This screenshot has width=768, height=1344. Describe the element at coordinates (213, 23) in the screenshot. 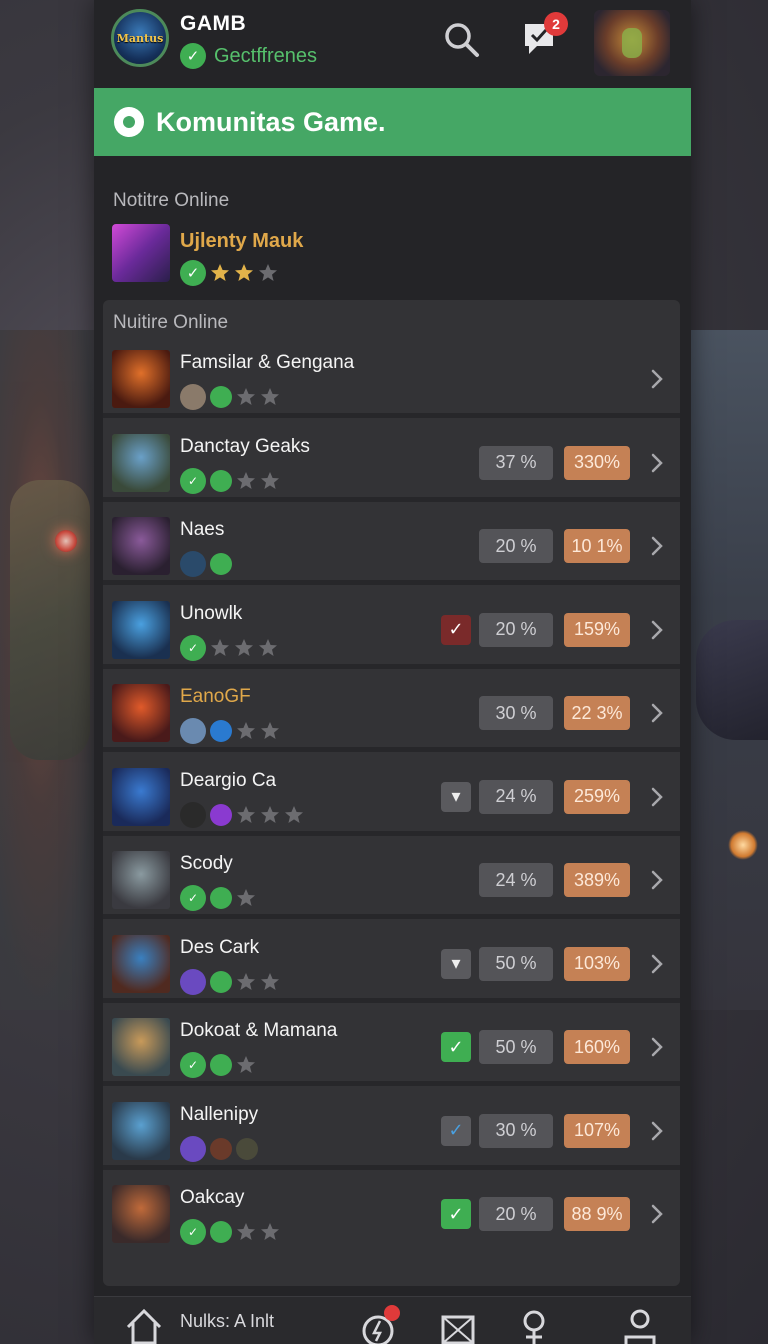

I see `app-title: GAMB` at that location.